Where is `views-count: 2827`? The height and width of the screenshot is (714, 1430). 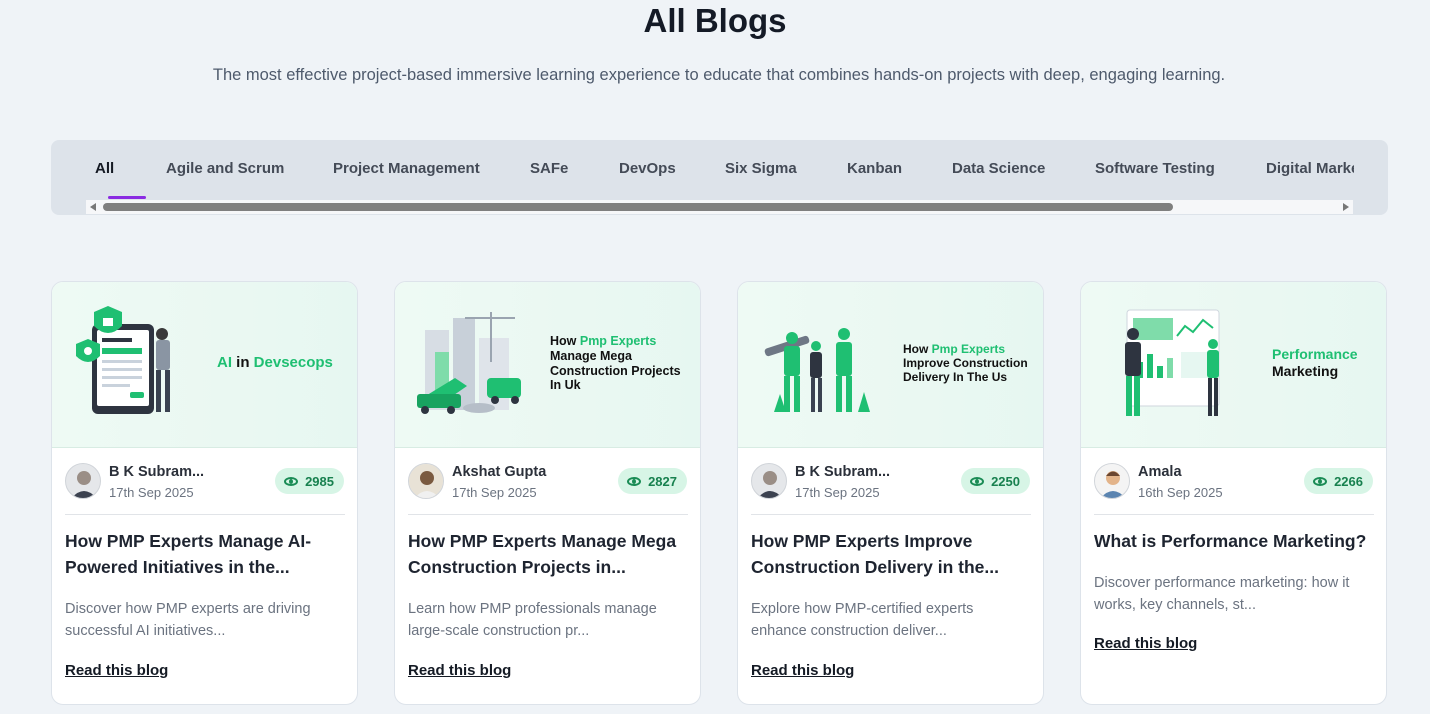 views-count: 2827 is located at coordinates (662, 481).